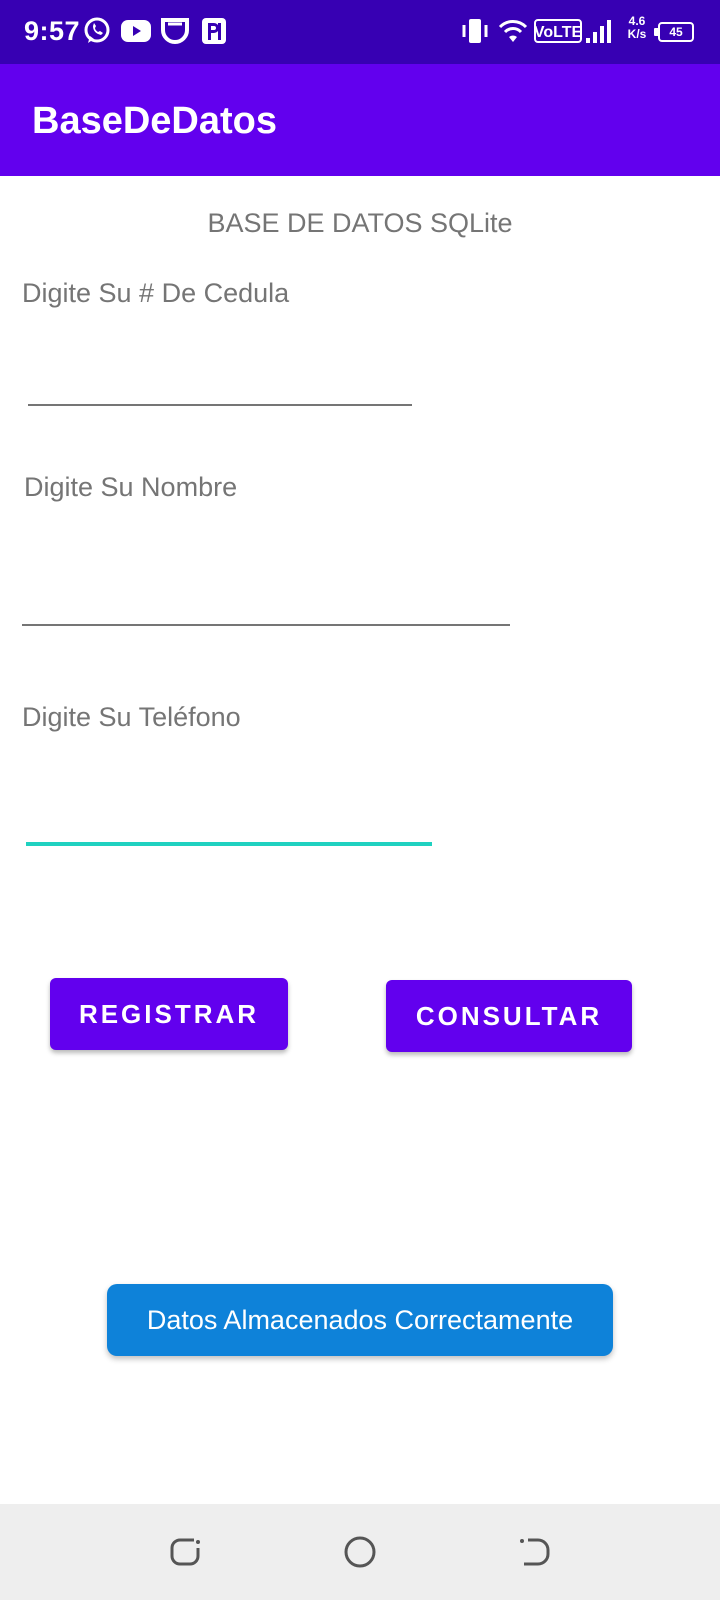 Image resolution: width=720 pixels, height=1600 pixels. I want to click on back-icon, so click(534, 1552).